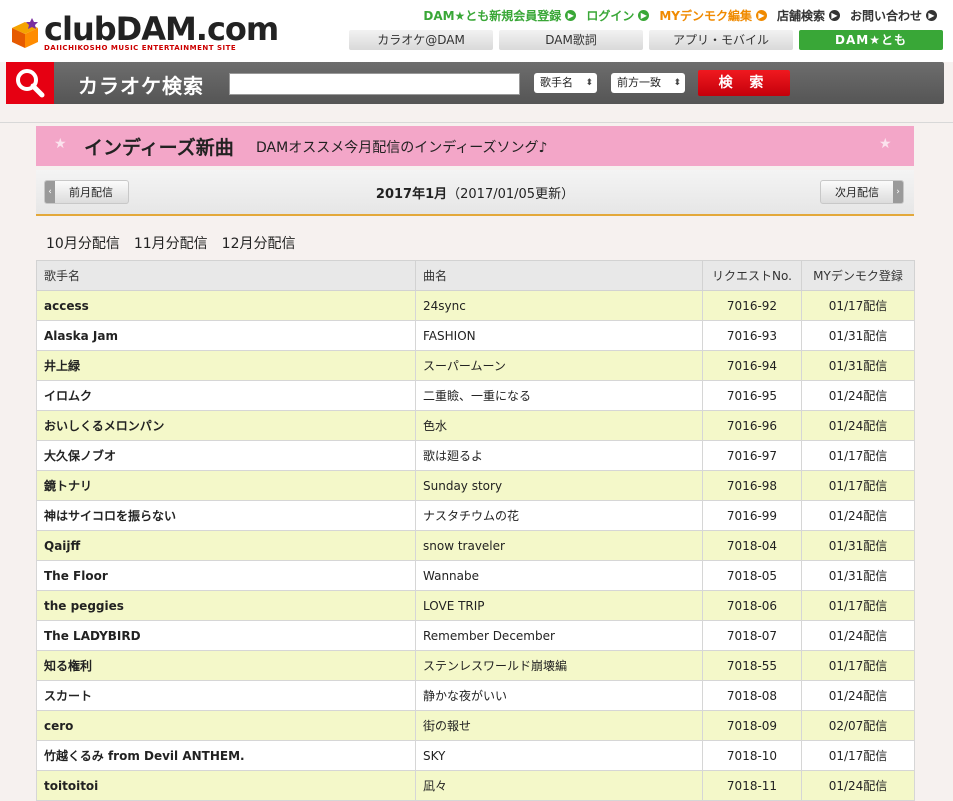 This screenshot has width=953, height=801. I want to click on artist-cell: スカート, so click(226, 695).